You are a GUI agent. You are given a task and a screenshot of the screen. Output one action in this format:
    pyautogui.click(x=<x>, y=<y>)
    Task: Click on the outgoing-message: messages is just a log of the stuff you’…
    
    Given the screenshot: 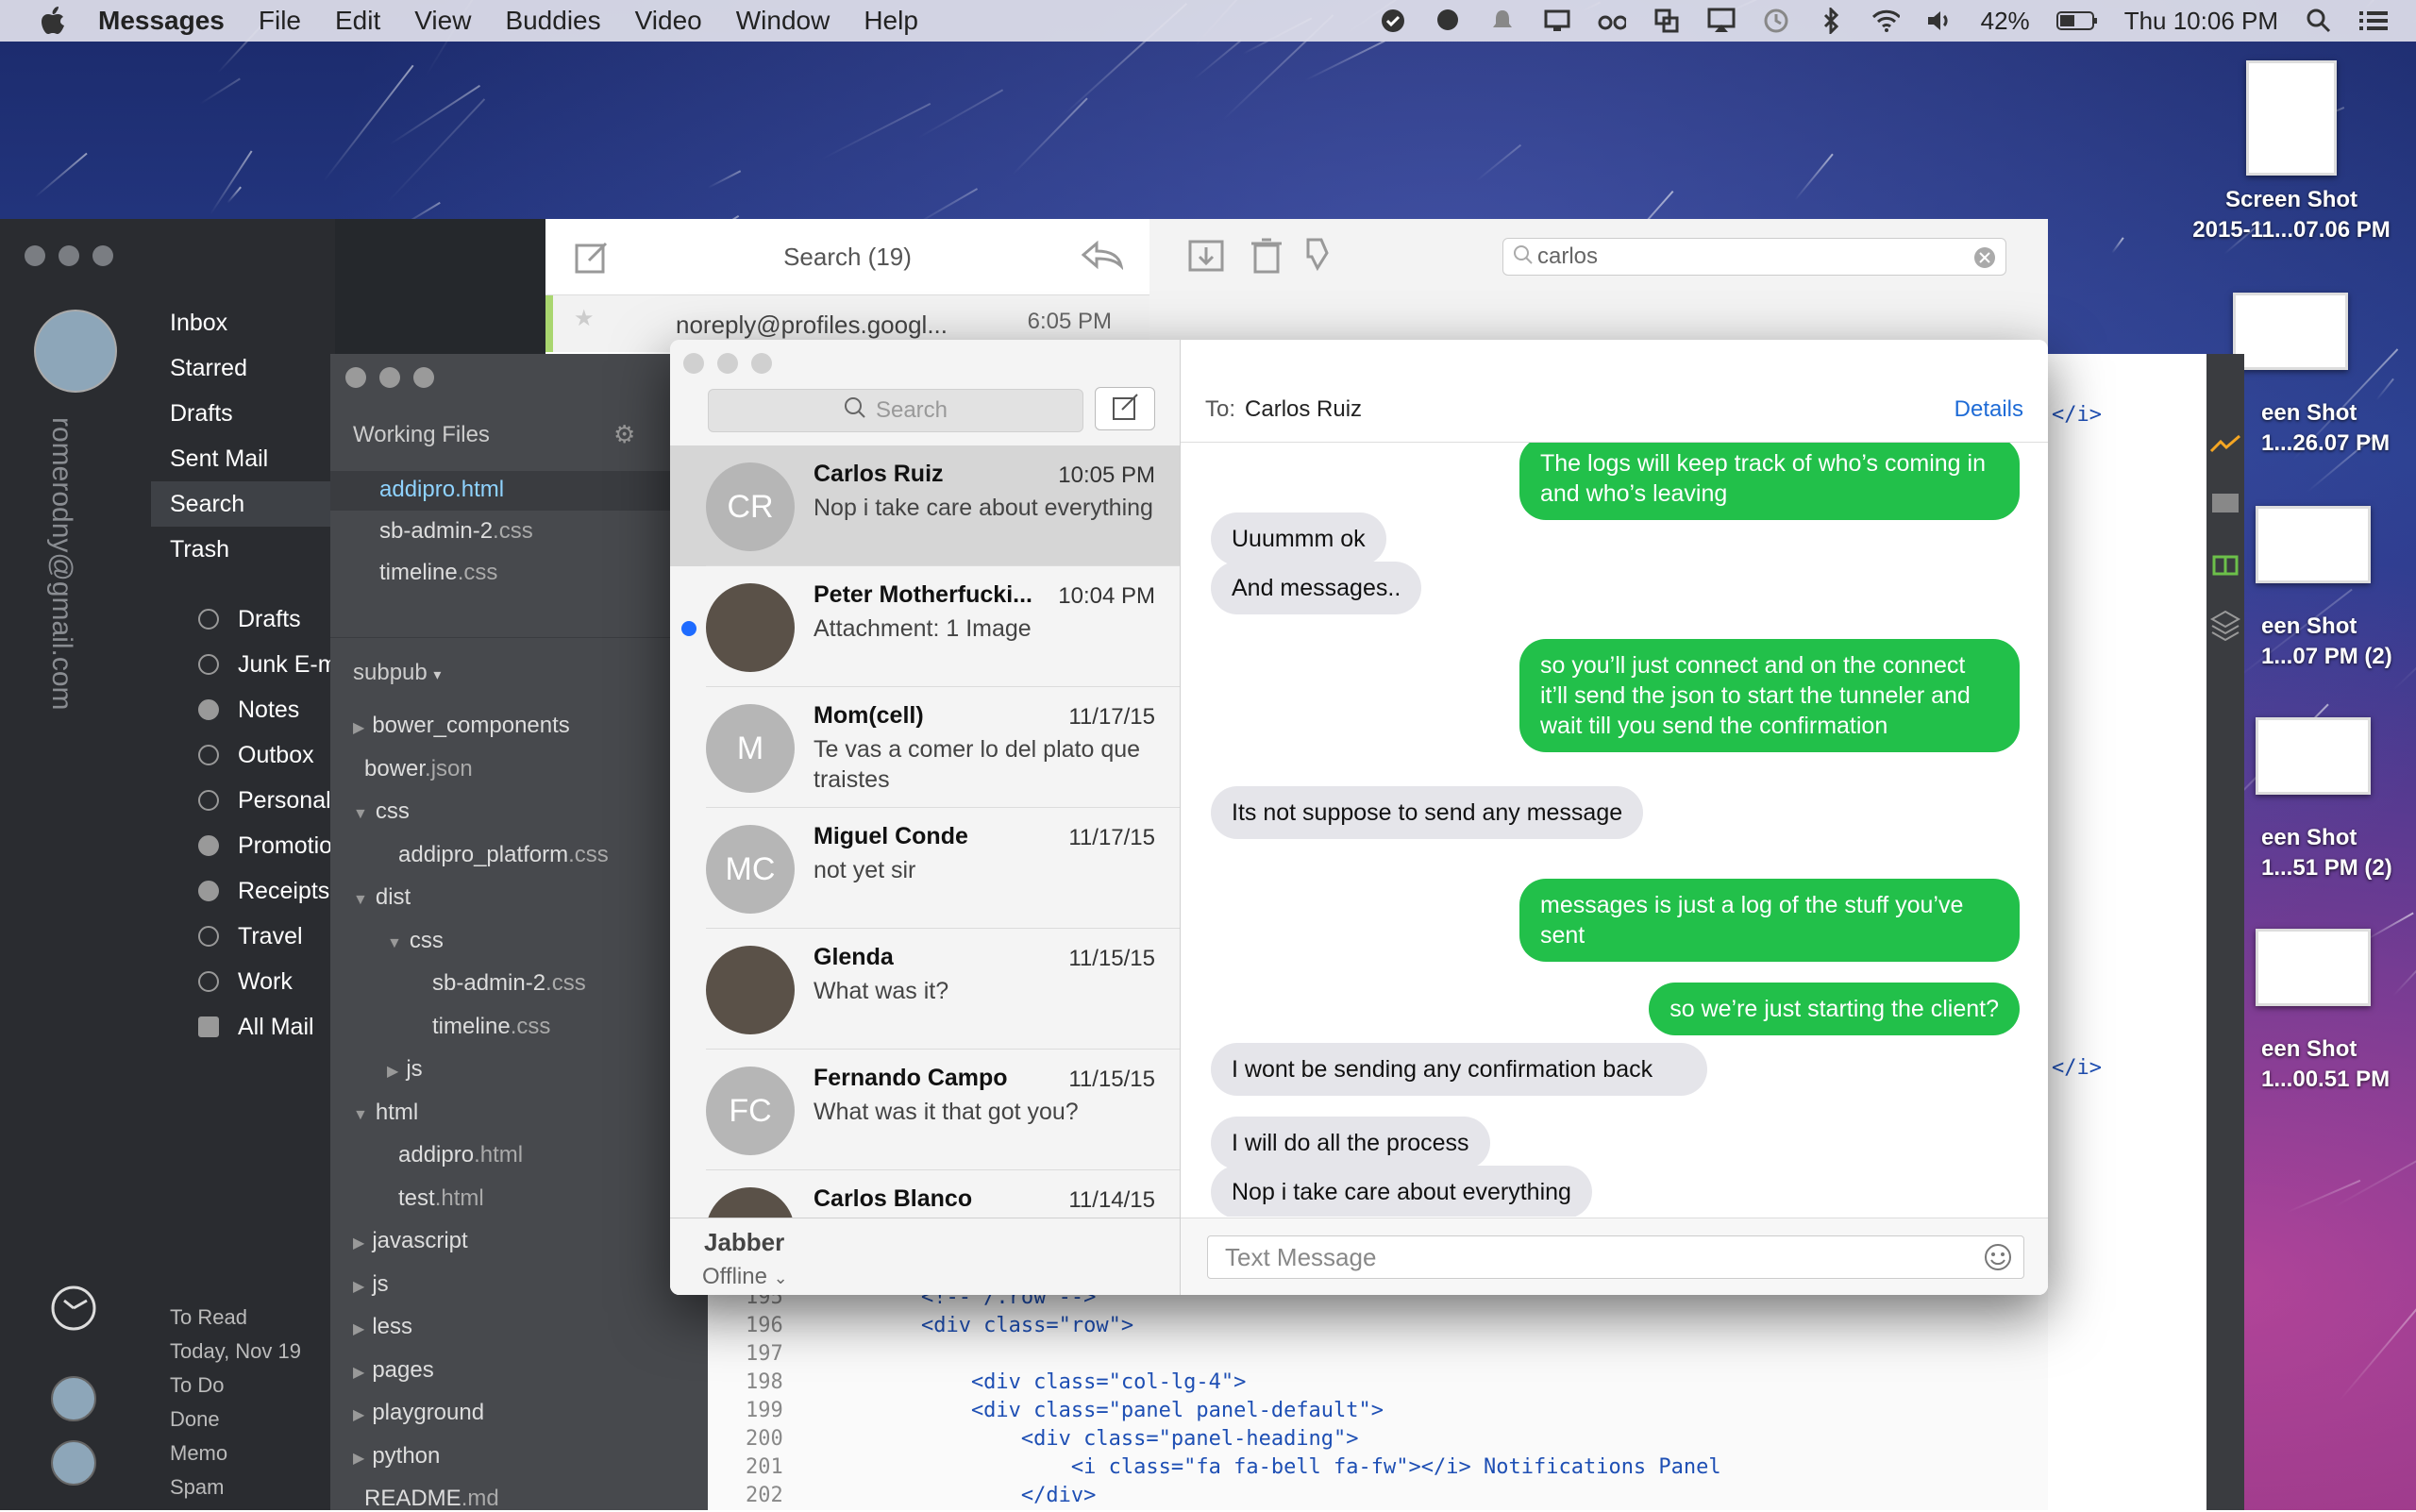 What is the action you would take?
    pyautogui.click(x=1769, y=920)
    